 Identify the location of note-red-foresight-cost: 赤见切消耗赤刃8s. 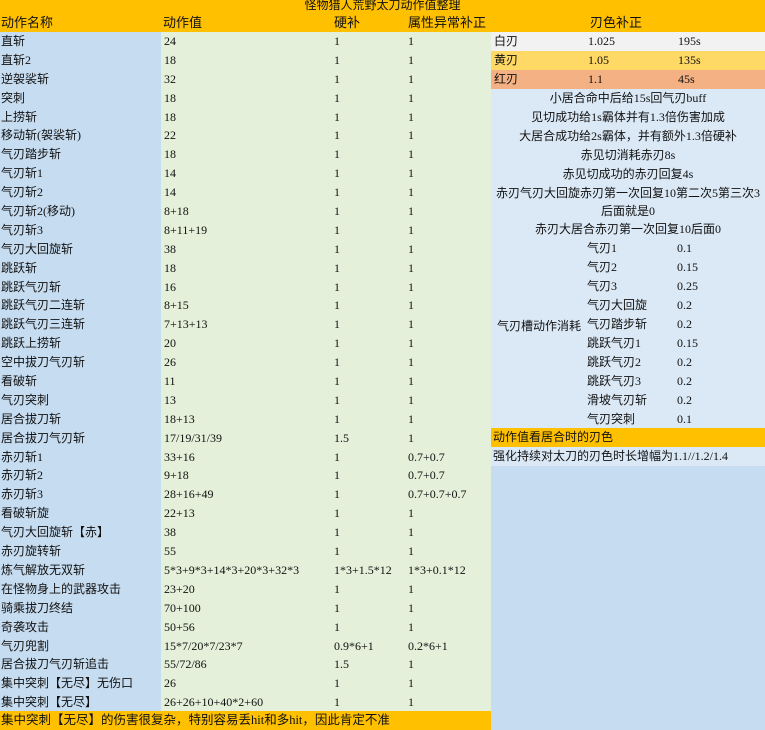
(628, 155).